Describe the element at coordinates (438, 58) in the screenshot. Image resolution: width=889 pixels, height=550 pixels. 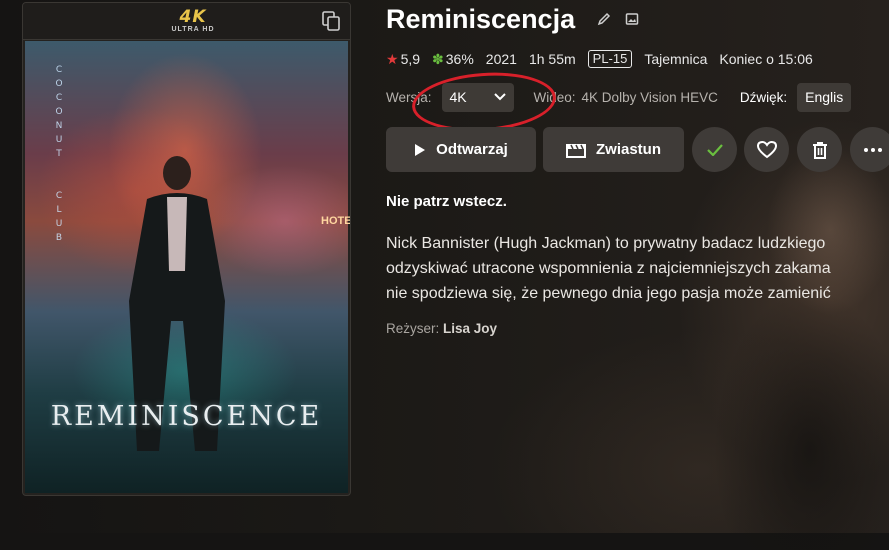
I see `audience-score-icon: ✽` at that location.